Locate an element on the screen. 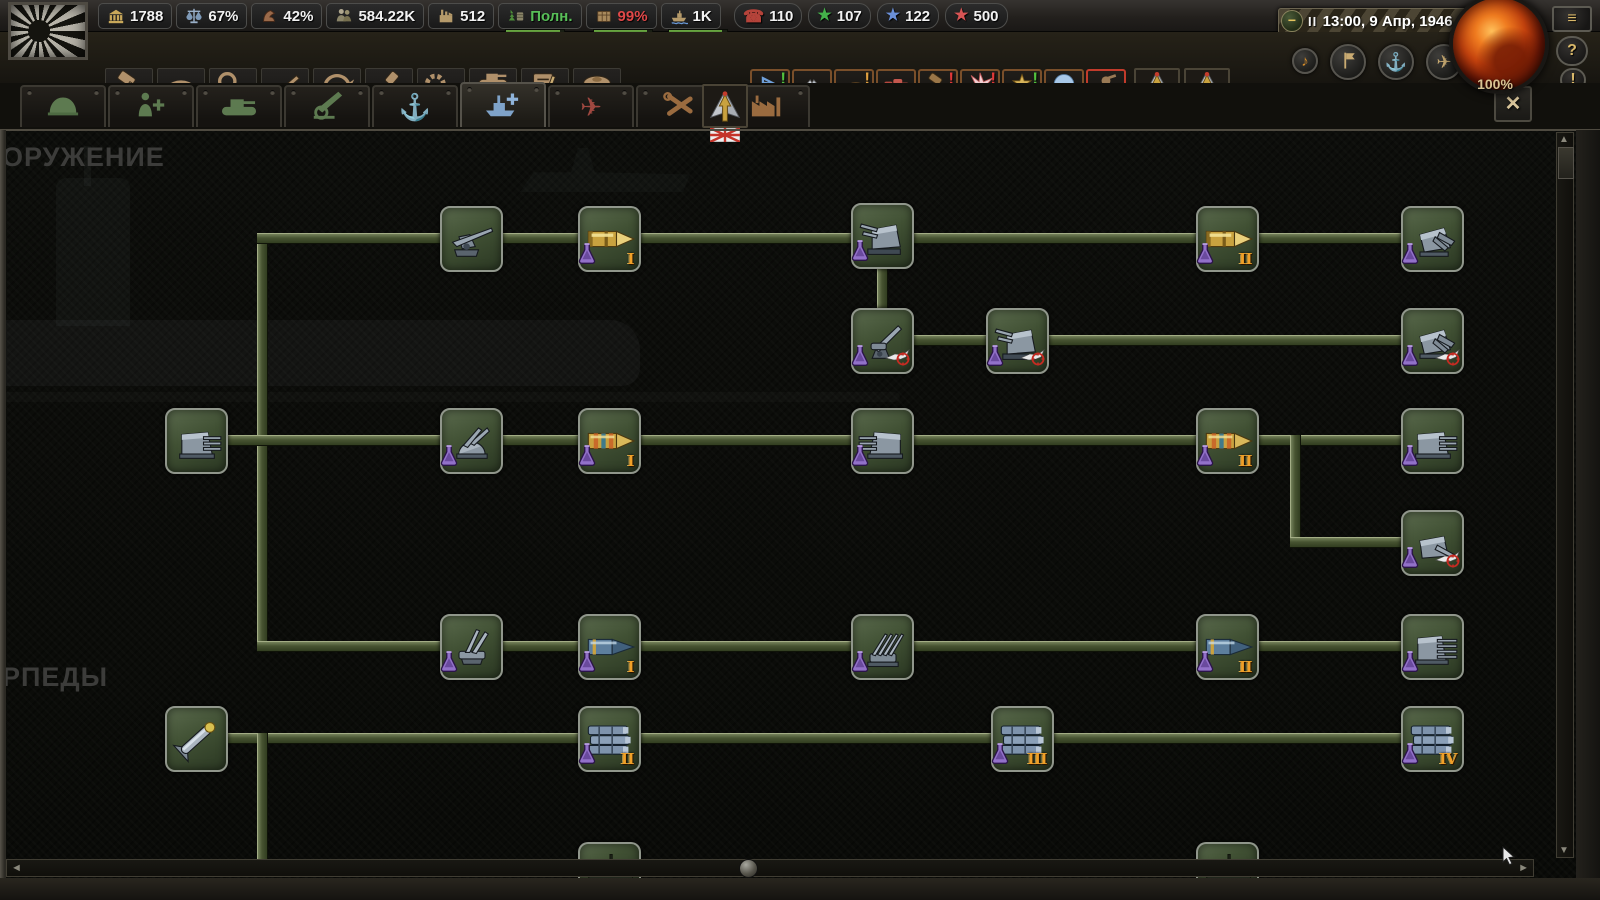  resource-convoys: 1K is located at coordinates (694, 19).